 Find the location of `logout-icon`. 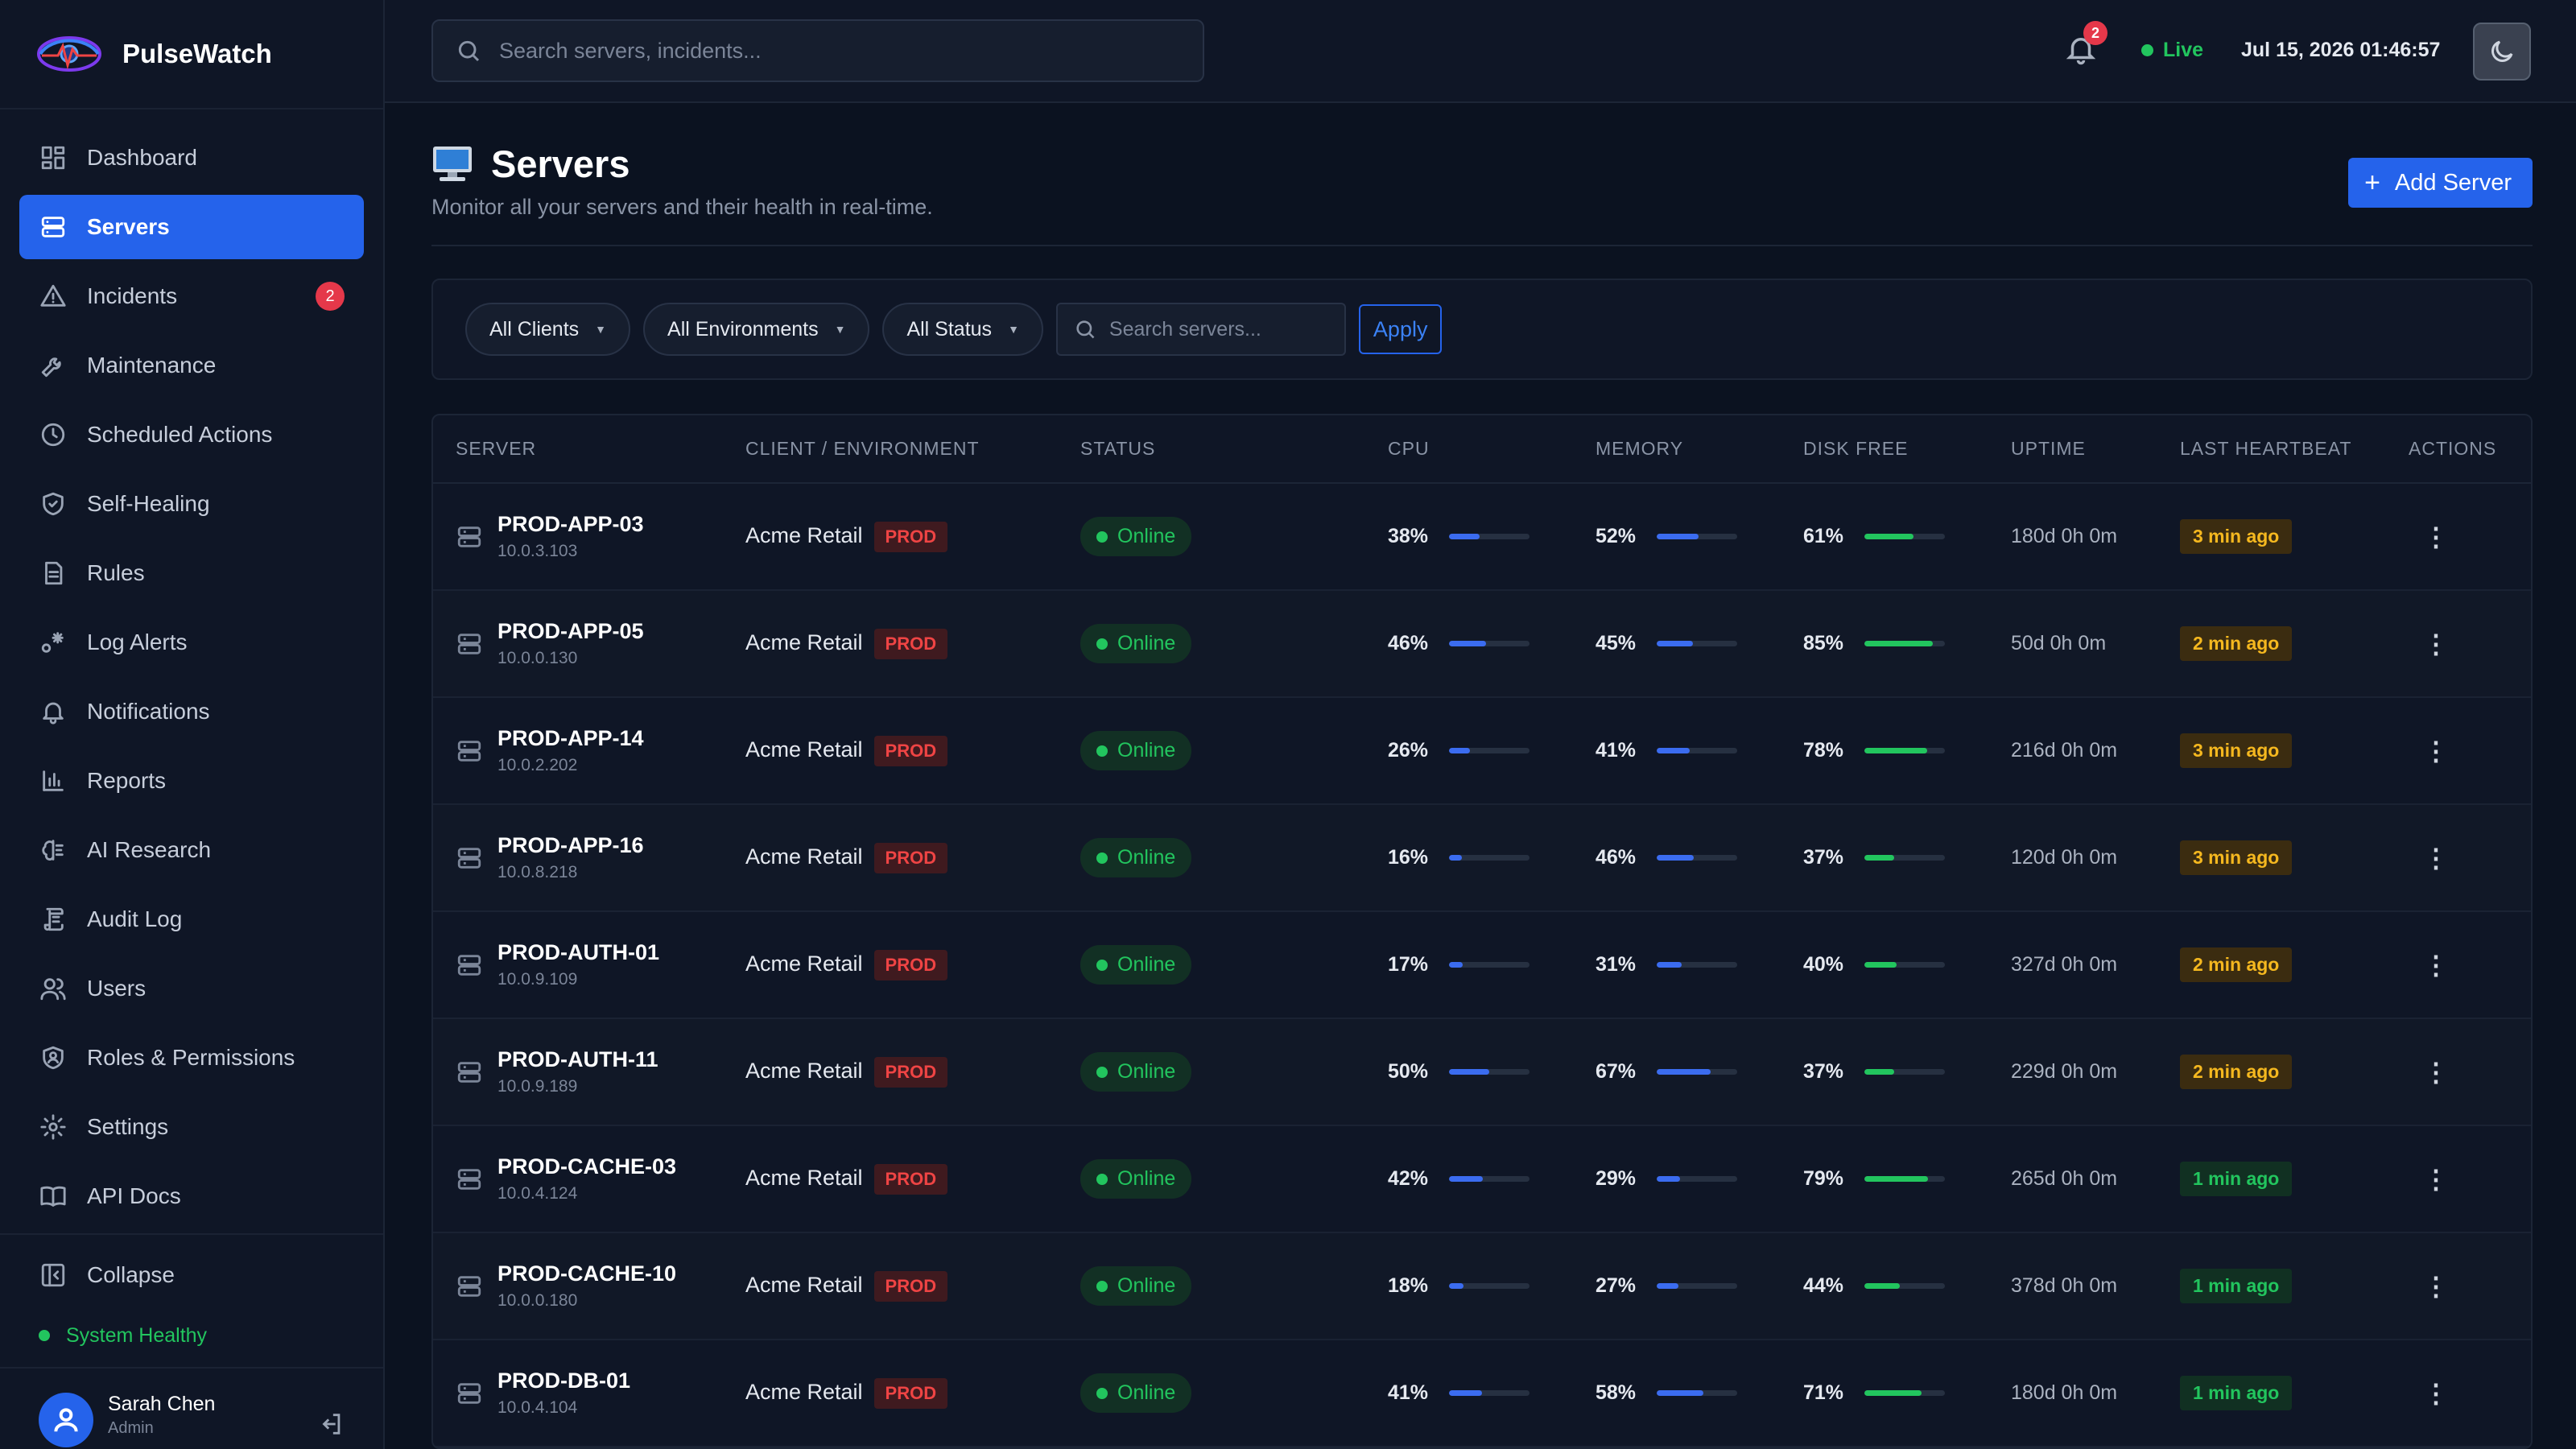

logout-icon is located at coordinates (331, 1426).